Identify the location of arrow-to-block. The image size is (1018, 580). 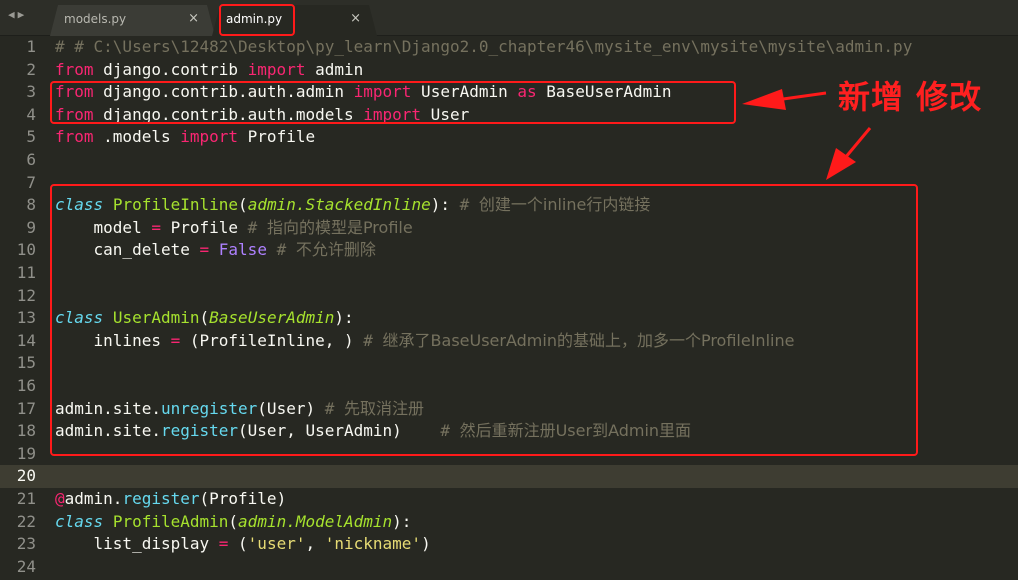
(849, 153).